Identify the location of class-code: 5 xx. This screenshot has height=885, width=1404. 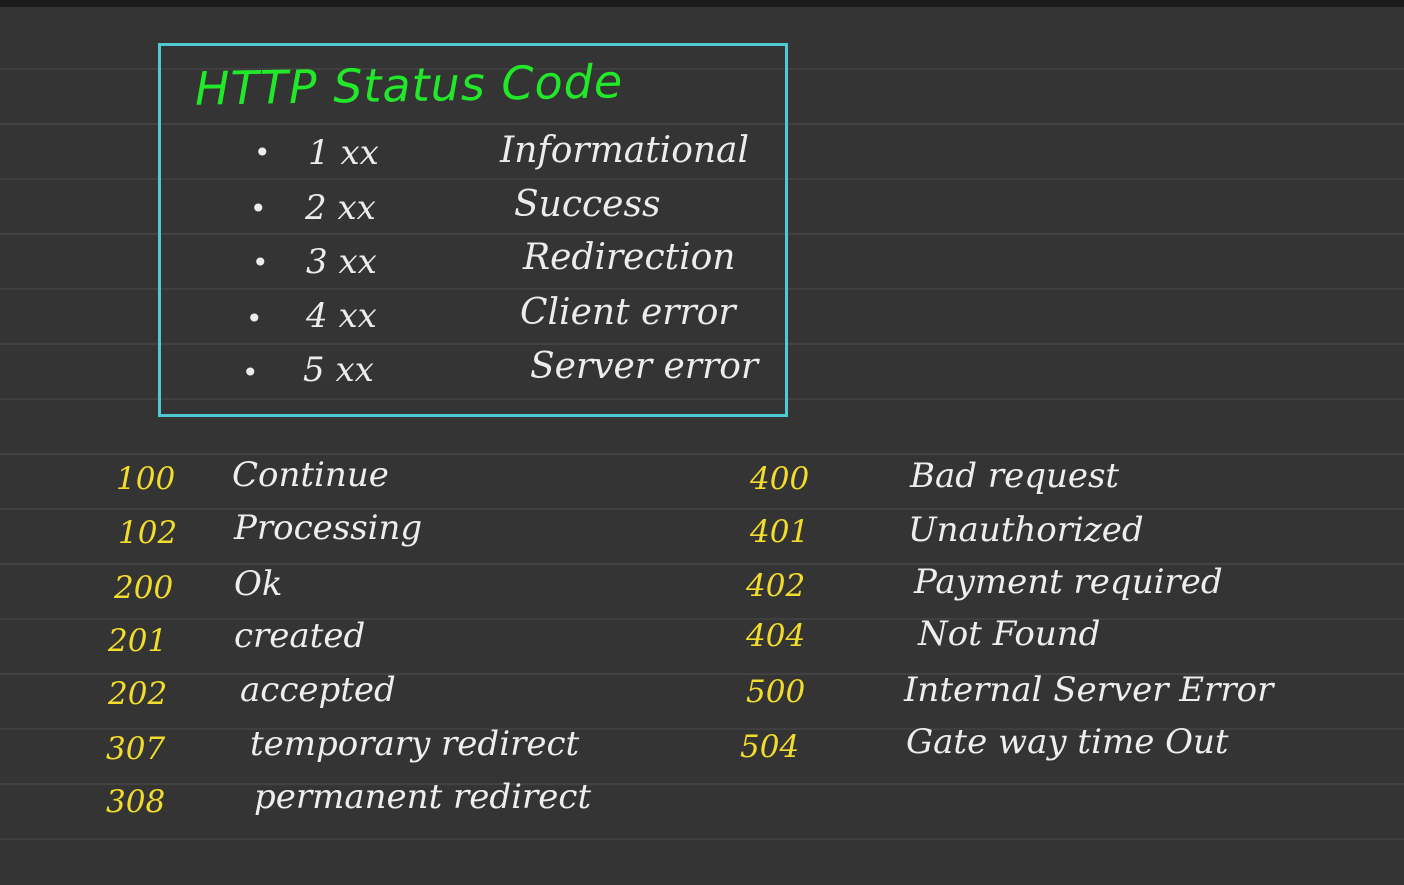
(338, 370).